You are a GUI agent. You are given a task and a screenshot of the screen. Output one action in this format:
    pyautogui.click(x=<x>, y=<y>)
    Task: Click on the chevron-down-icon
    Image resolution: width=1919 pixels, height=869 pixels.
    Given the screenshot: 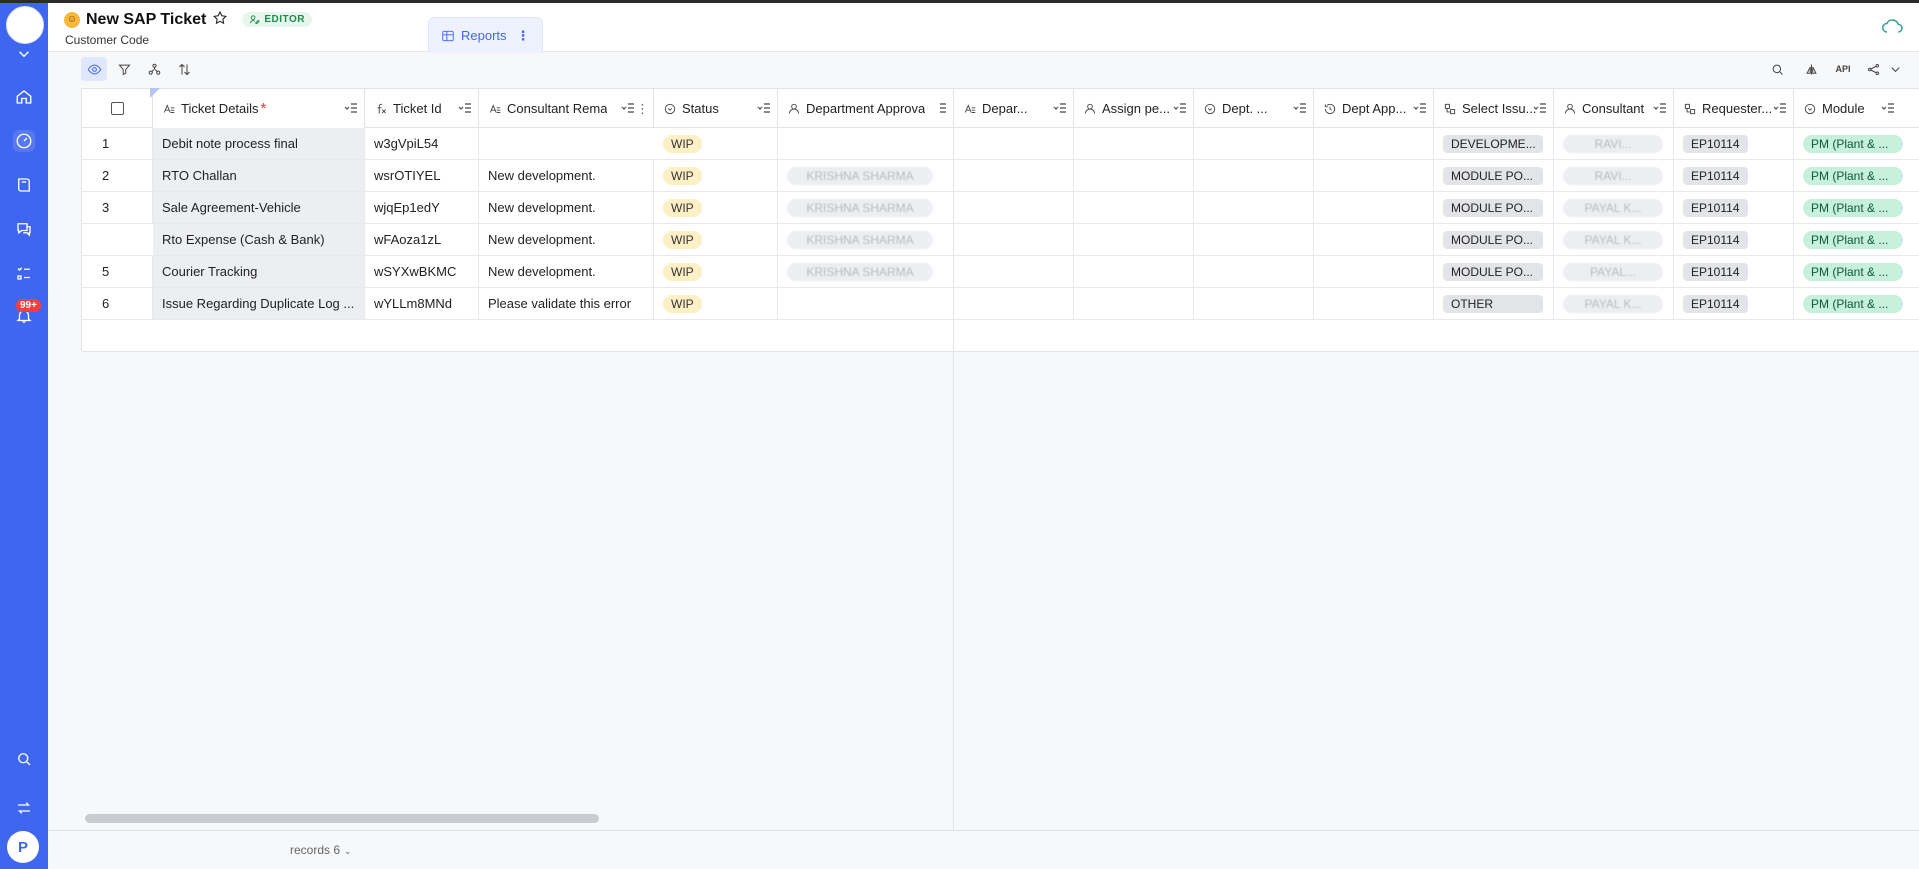 What is the action you would take?
    pyautogui.click(x=1895, y=69)
    